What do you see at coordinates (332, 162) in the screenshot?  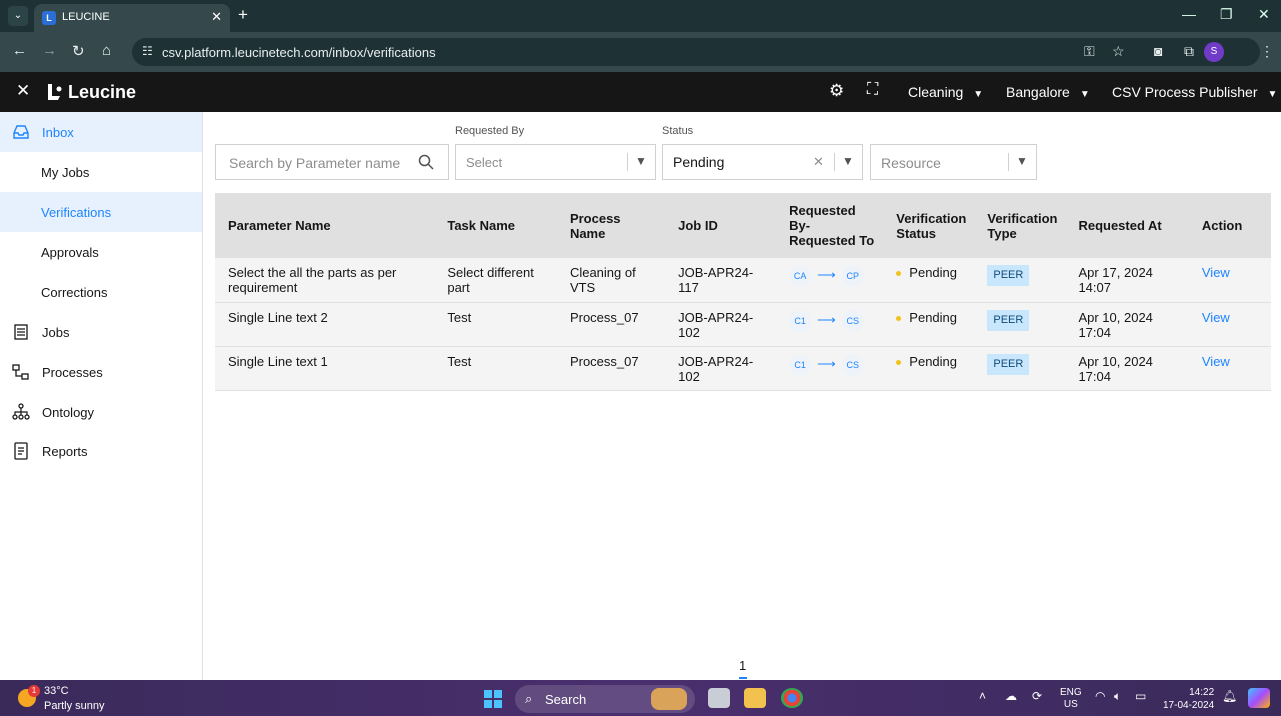 I see `search-input: Search by Parameter name` at bounding box center [332, 162].